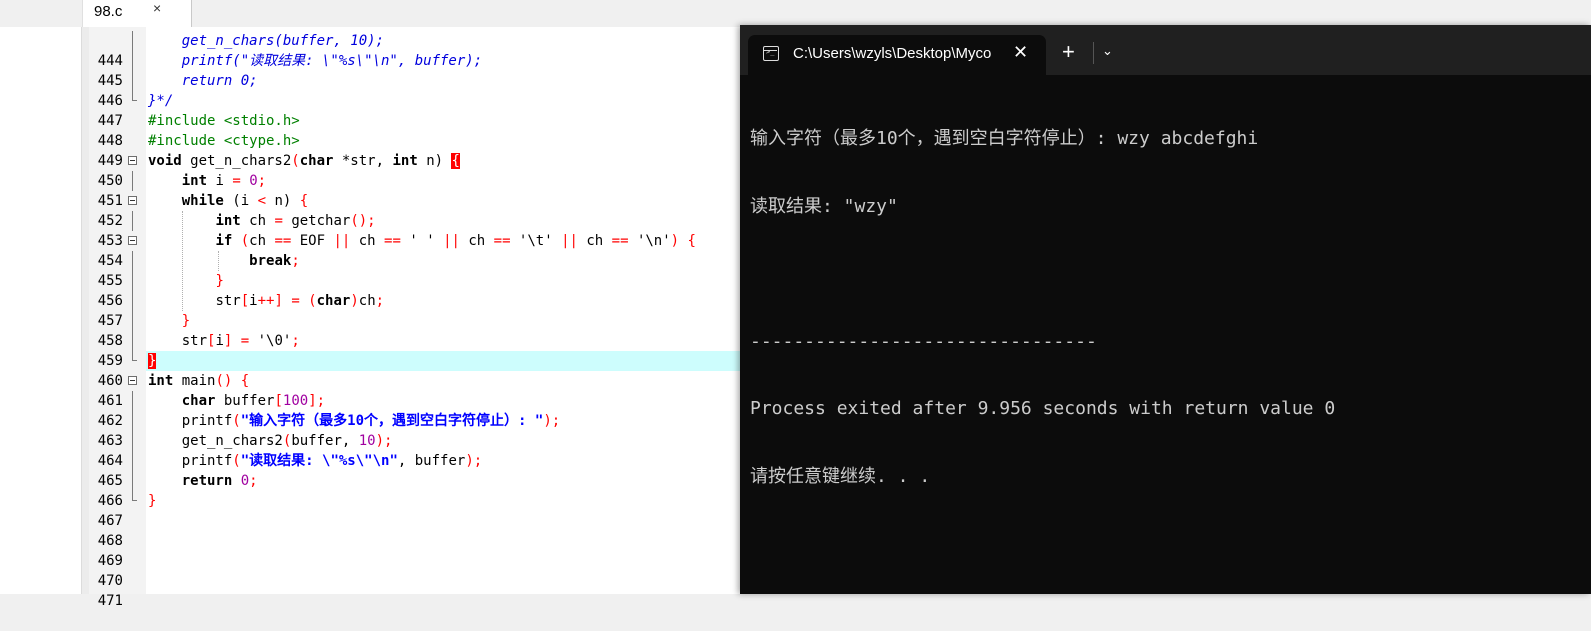  Describe the element at coordinates (1068, 52) in the screenshot. I see `new-tab-button: +` at that location.